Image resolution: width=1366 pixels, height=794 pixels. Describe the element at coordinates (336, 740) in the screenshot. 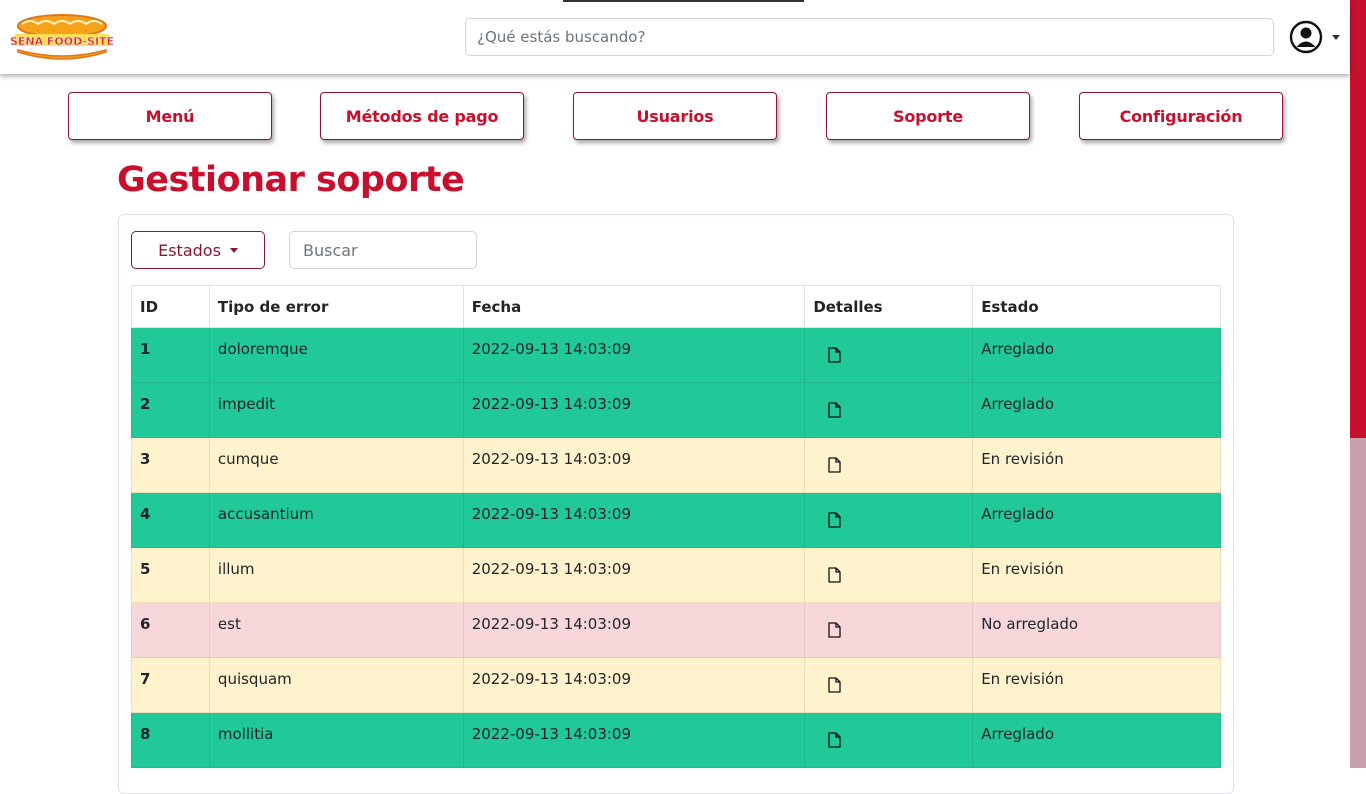

I see `cell-error-type: mollitia` at that location.